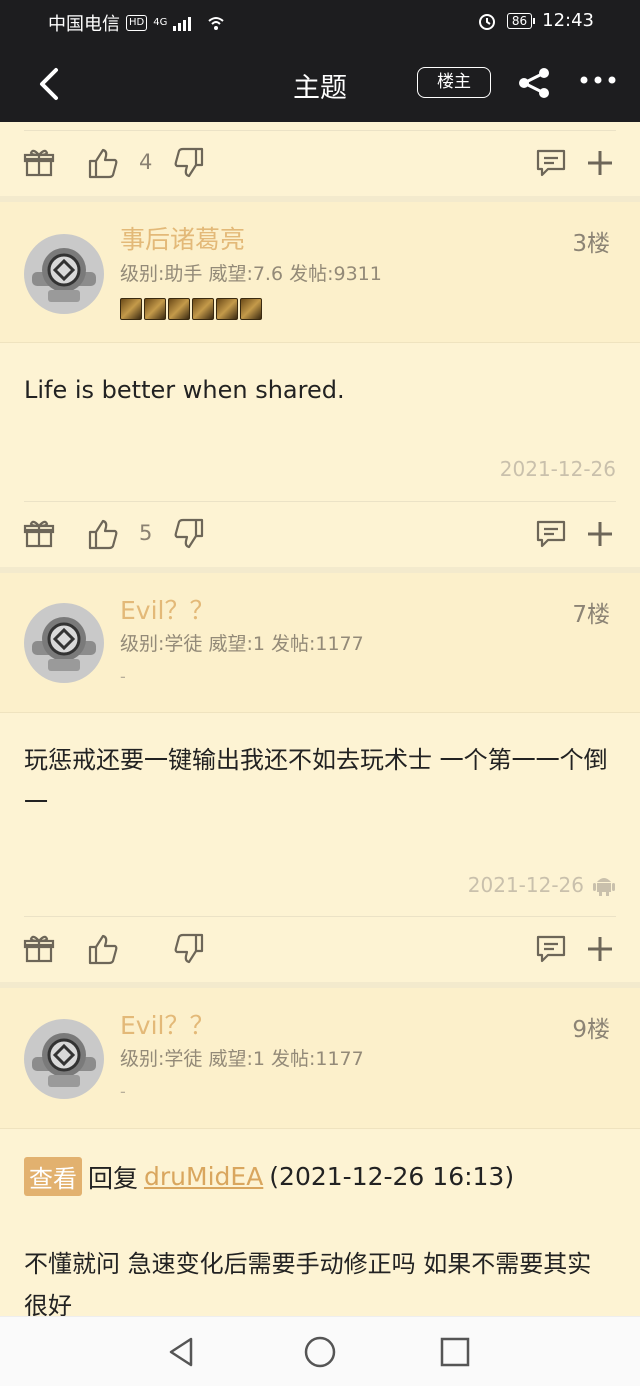 The height and width of the screenshot is (1386, 640). Describe the element at coordinates (591, 615) in the screenshot. I see `floor-number: 7楼` at that location.